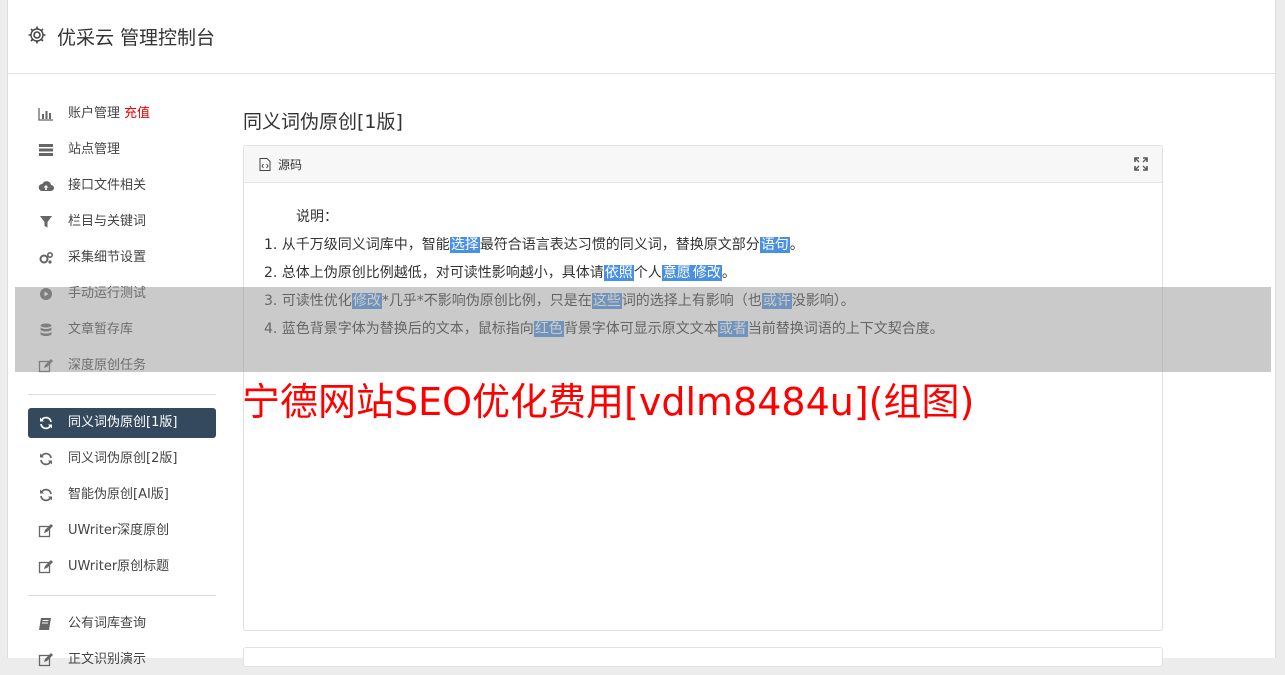  I want to click on sidebar-item-uwriter-title: UWriter原创标题, so click(122, 567).